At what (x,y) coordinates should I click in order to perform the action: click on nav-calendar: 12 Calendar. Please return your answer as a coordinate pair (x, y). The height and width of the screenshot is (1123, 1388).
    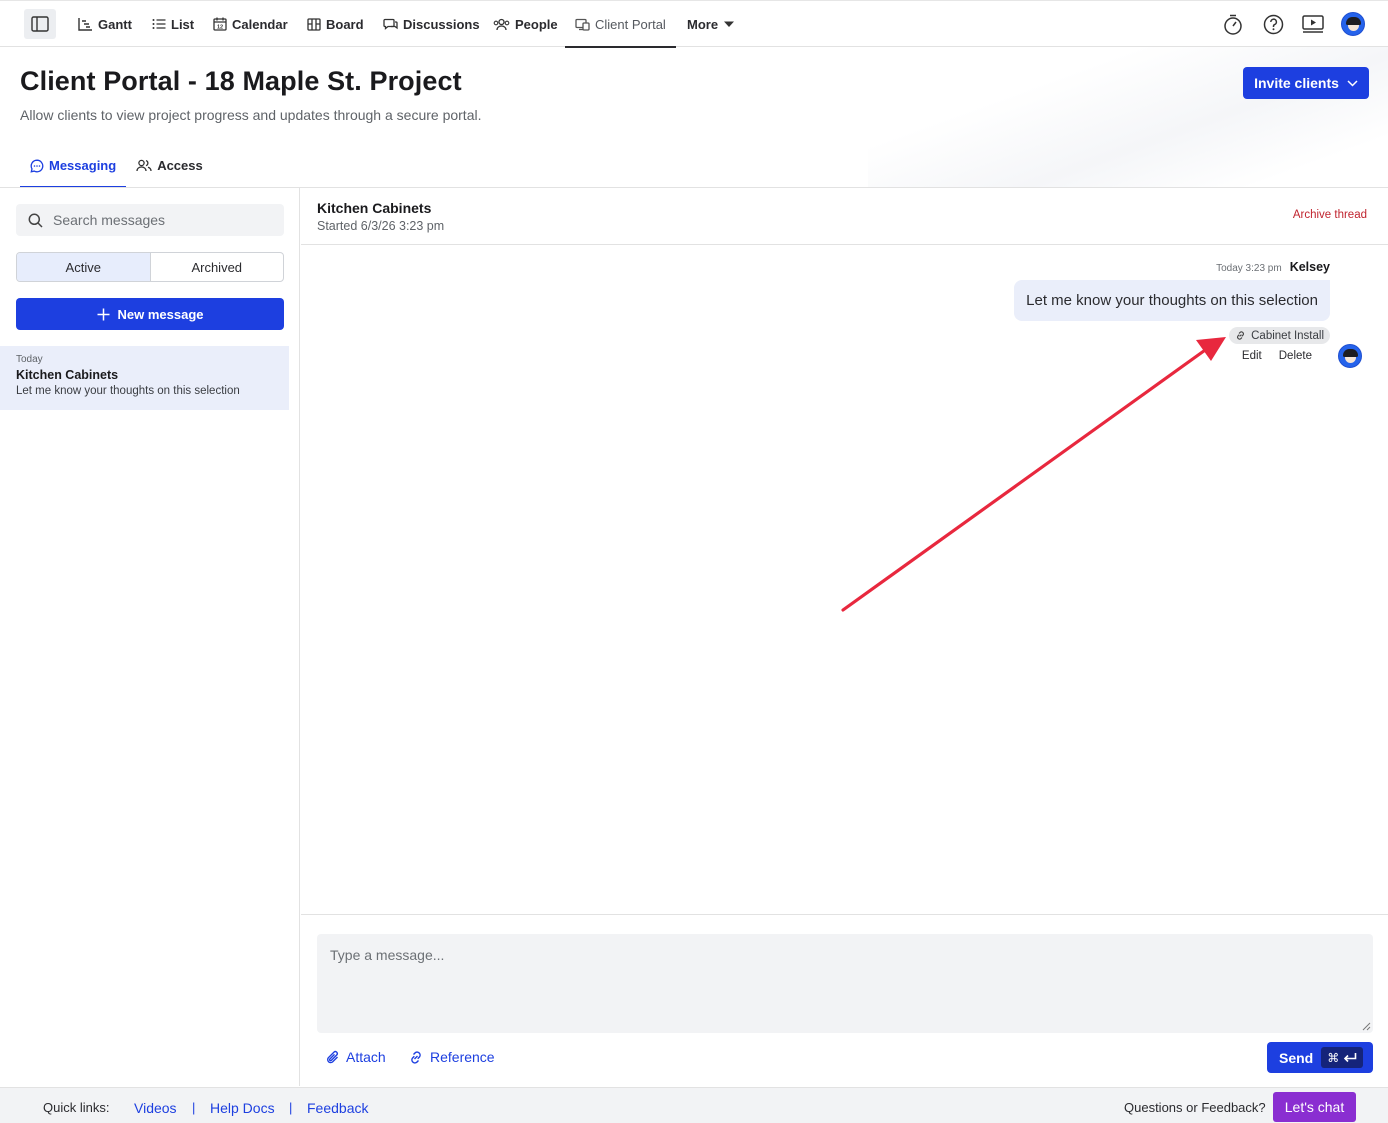
    Looking at the image, I should click on (250, 24).